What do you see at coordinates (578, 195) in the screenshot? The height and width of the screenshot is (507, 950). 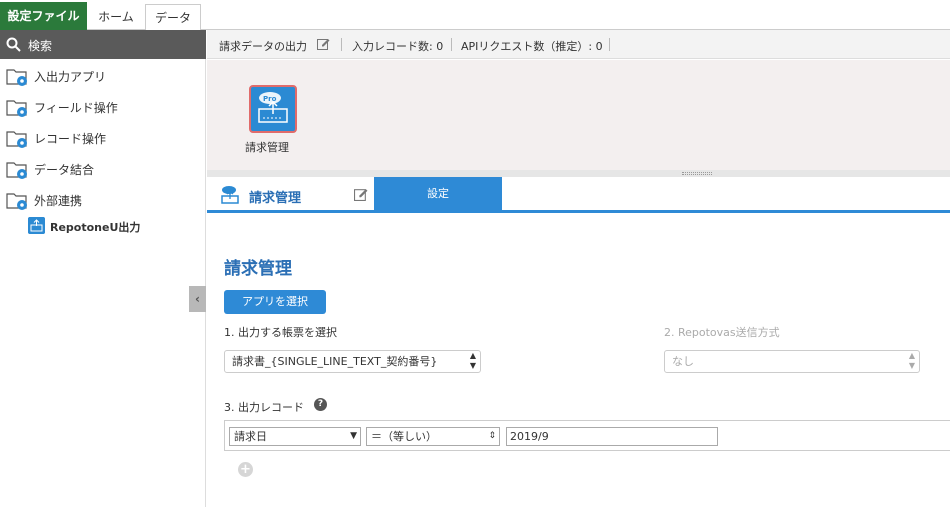 I see `panel-header: 請求管理 設定` at bounding box center [578, 195].